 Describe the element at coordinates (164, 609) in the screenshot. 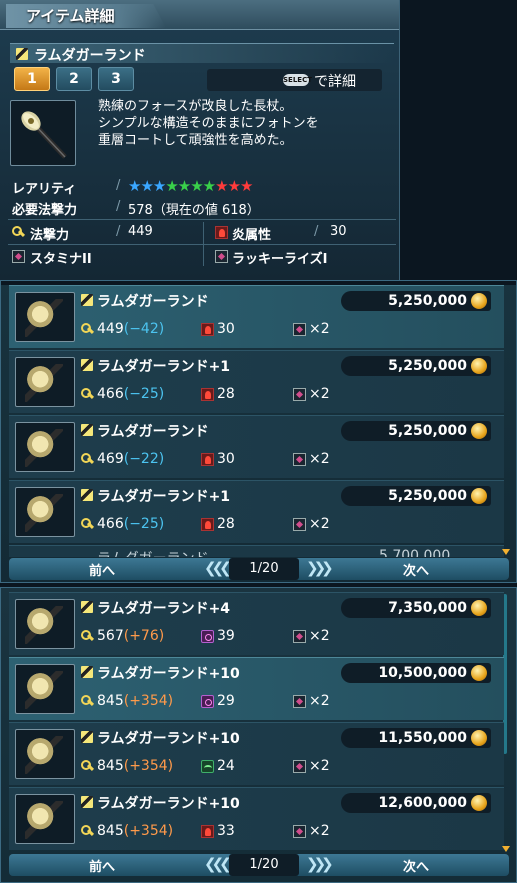

I see `item-name: ラムダガーランド+4` at that location.